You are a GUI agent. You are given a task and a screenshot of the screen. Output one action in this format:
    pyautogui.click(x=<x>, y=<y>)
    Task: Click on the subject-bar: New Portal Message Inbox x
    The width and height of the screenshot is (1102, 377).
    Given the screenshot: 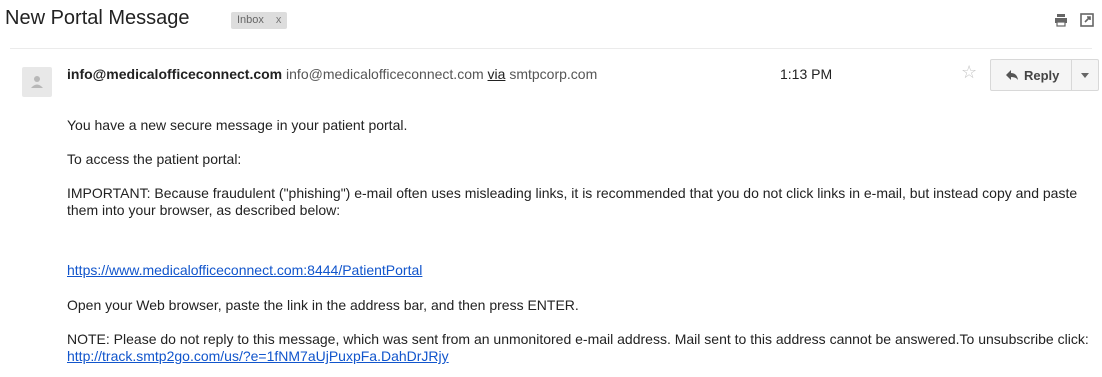 What is the action you would take?
    pyautogui.click(x=551, y=22)
    